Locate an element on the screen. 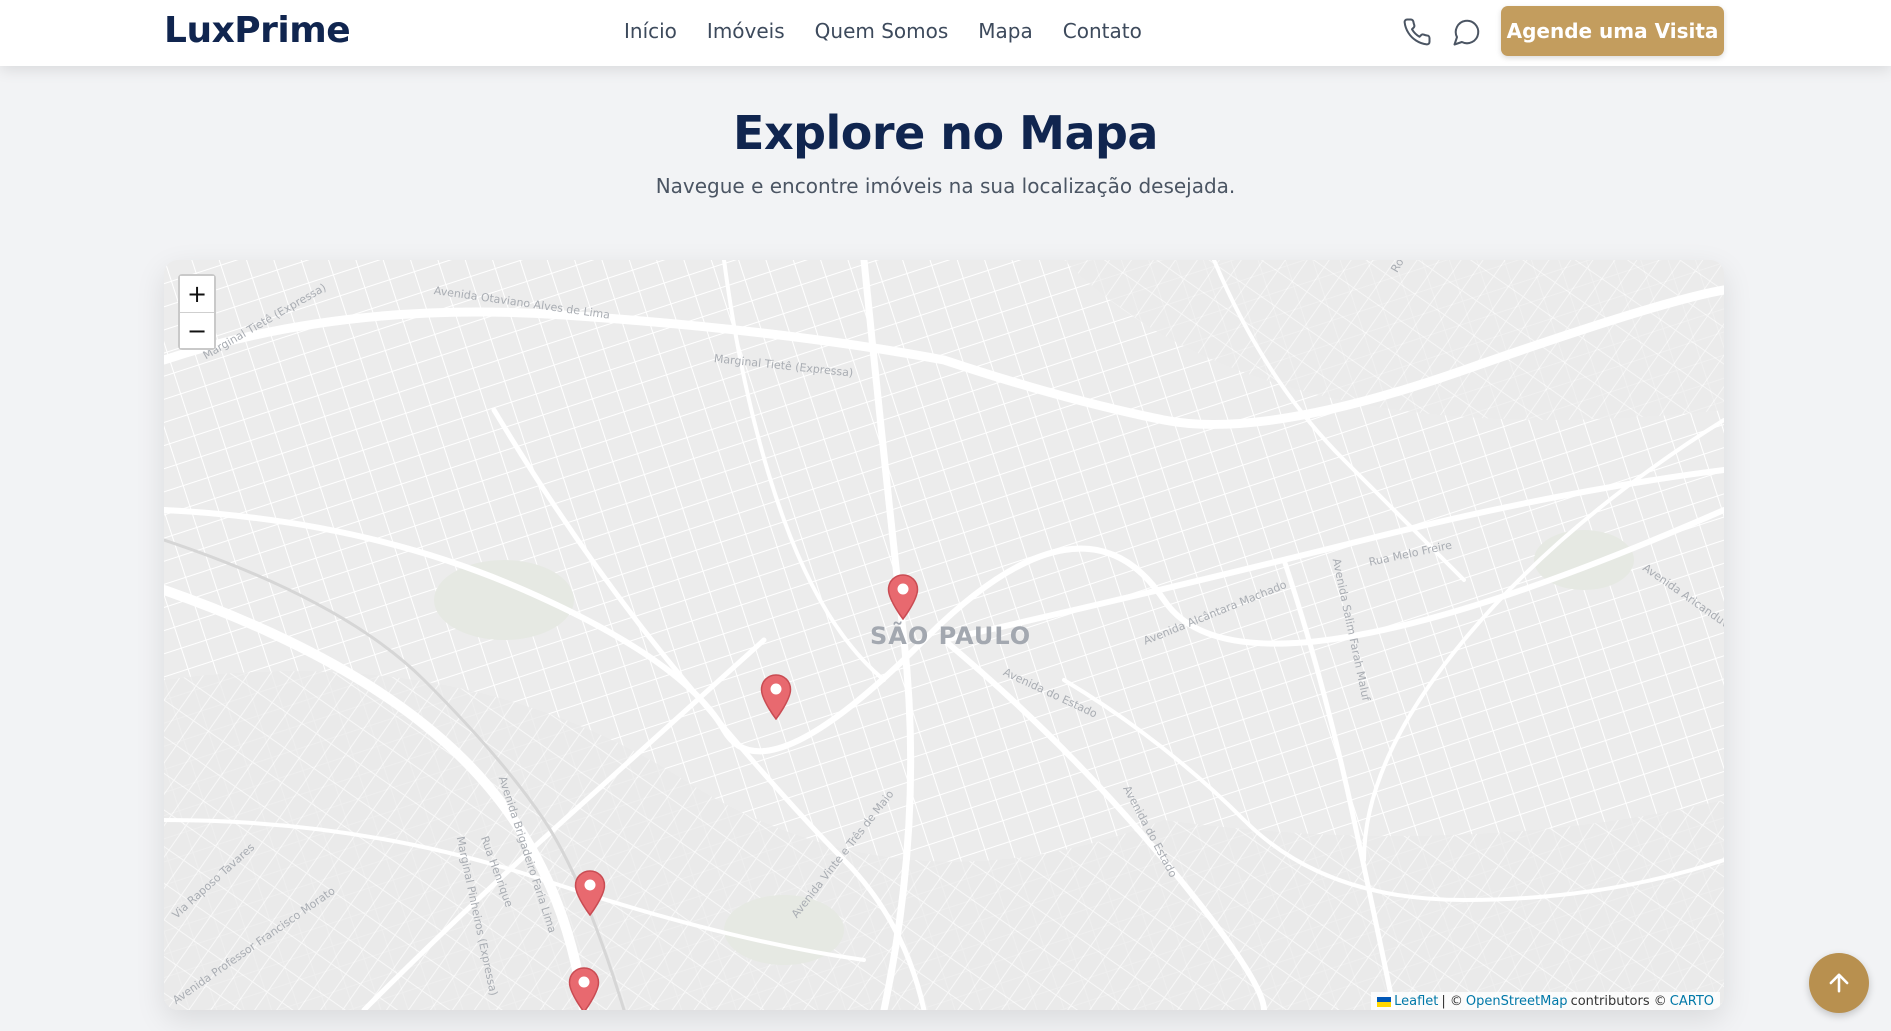  main-nav: Início Imóveis Quem Somos Mapa Contato is located at coordinates (898, 31).